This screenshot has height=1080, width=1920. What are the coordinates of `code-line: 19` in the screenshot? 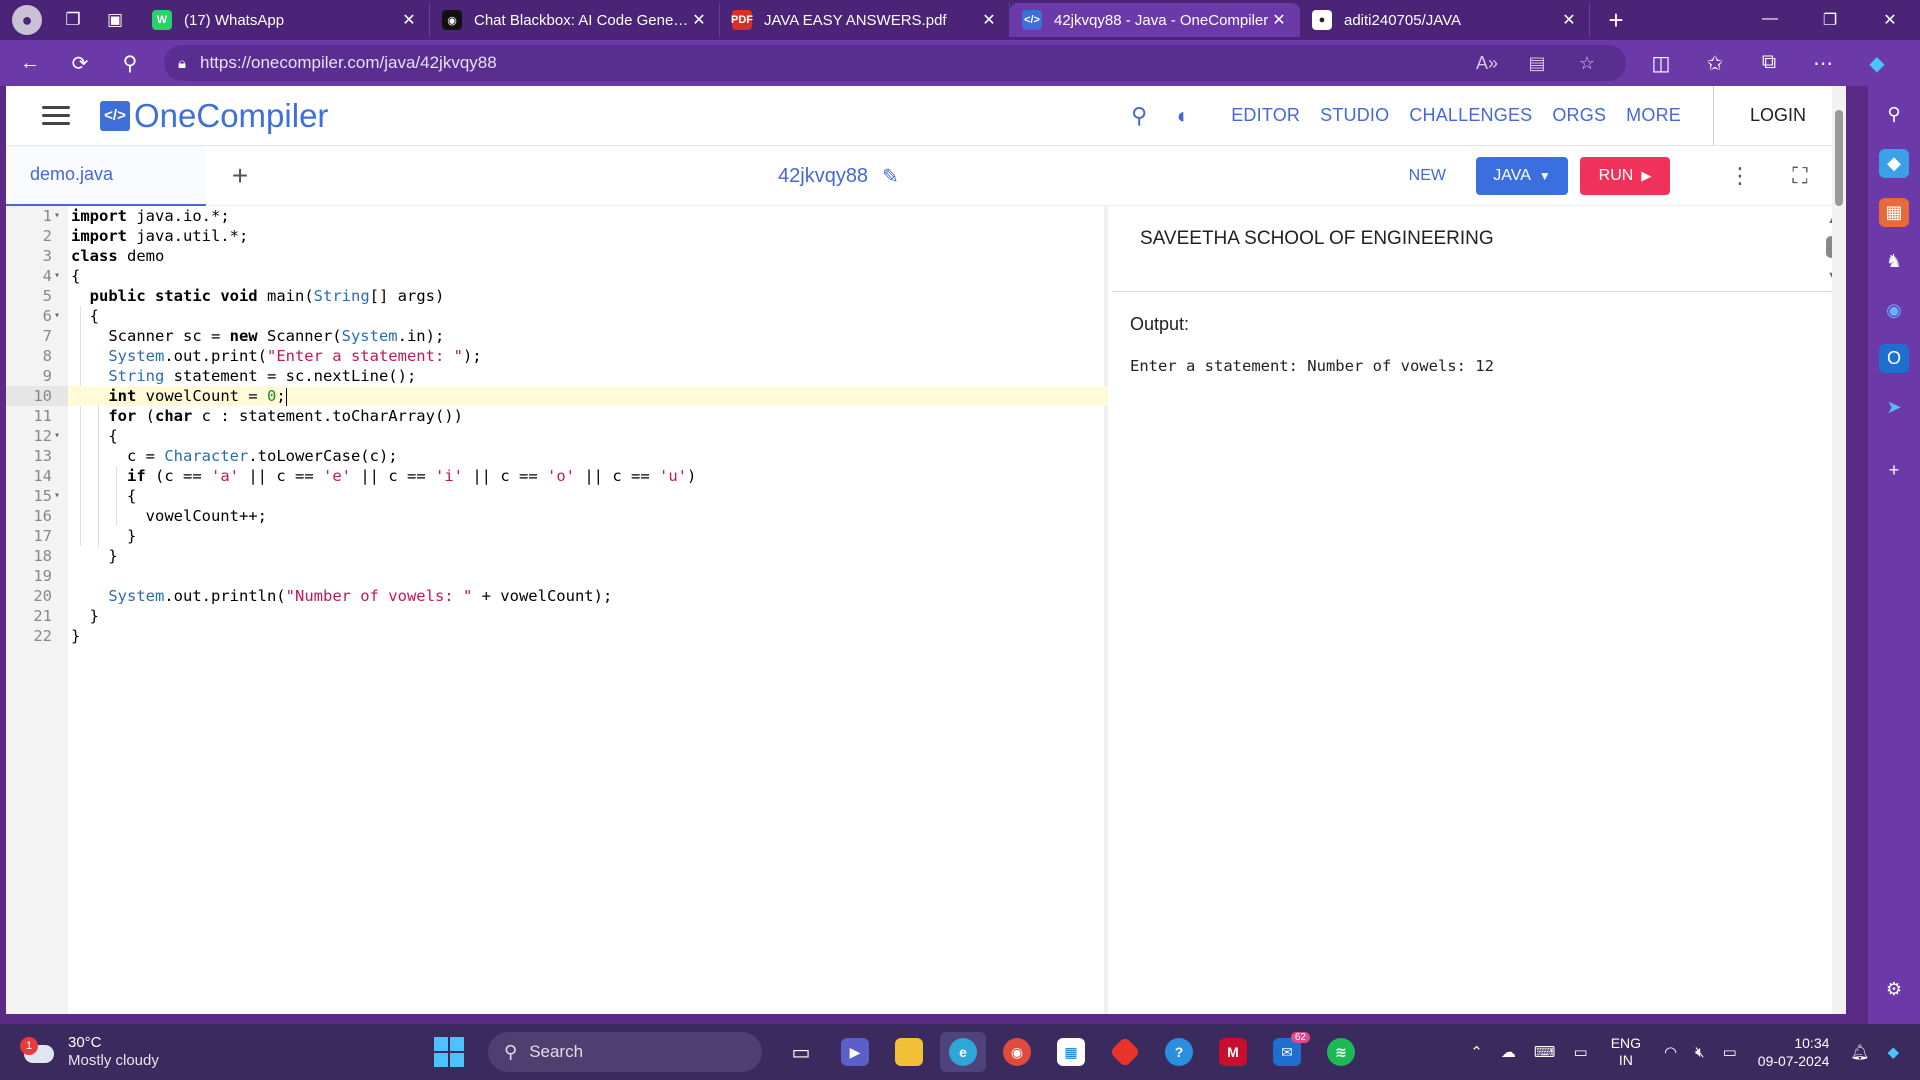 It's located at (557, 576).